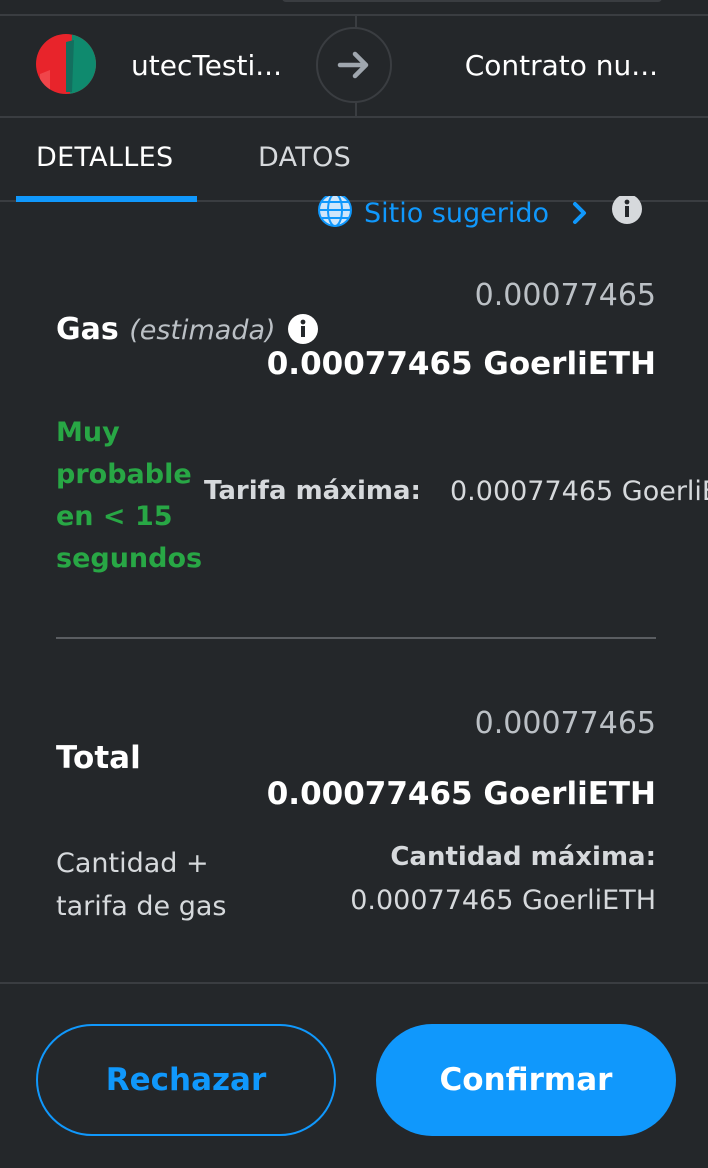 This screenshot has width=708, height=1168. I want to click on max-amount-value: 0.00077465 GoerliETH, so click(503, 900).